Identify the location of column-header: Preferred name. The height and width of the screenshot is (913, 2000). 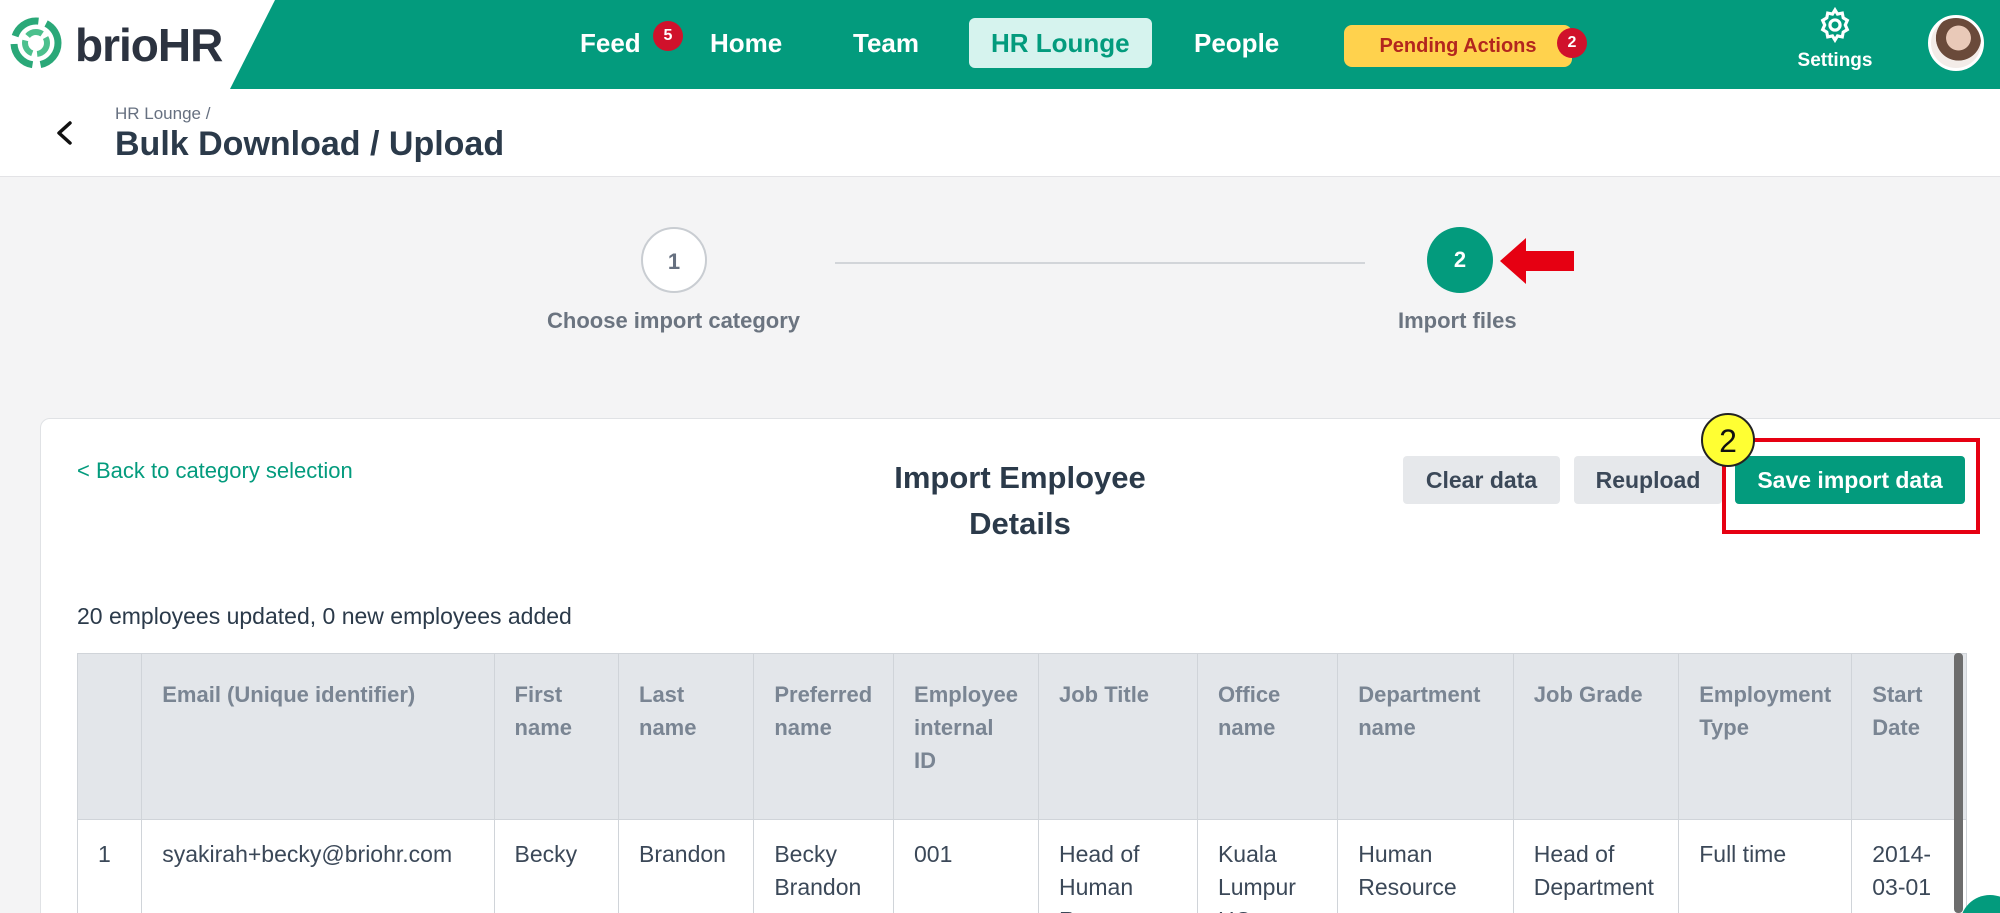
(824, 736).